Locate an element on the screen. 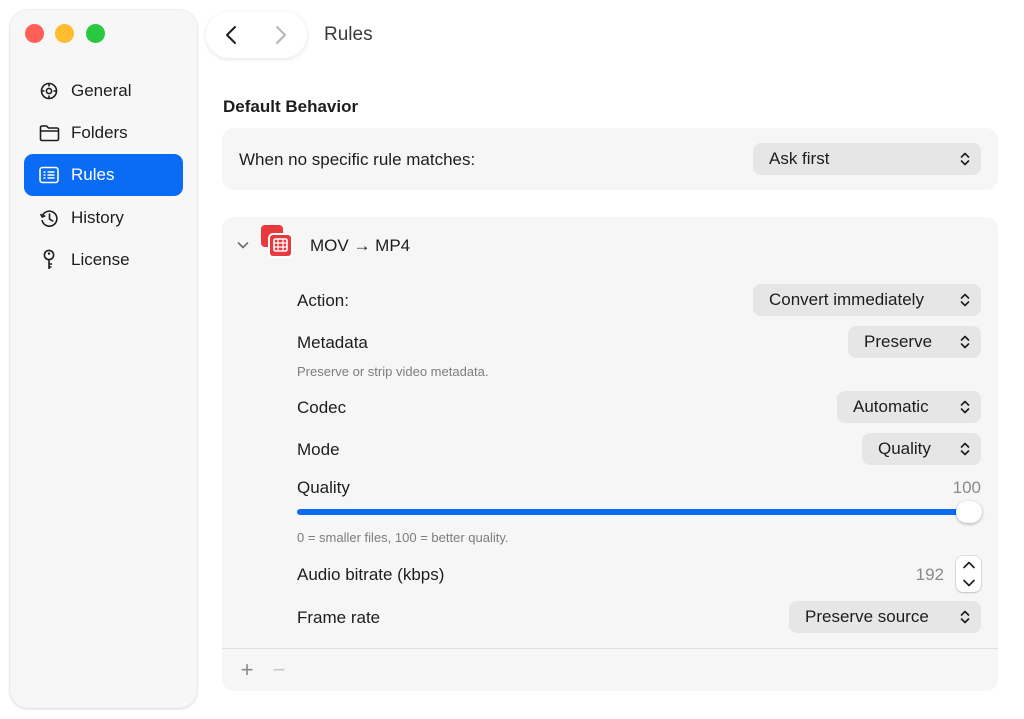 The width and height of the screenshot is (1024, 719). popup-value: Convert immediately is located at coordinates (846, 299).